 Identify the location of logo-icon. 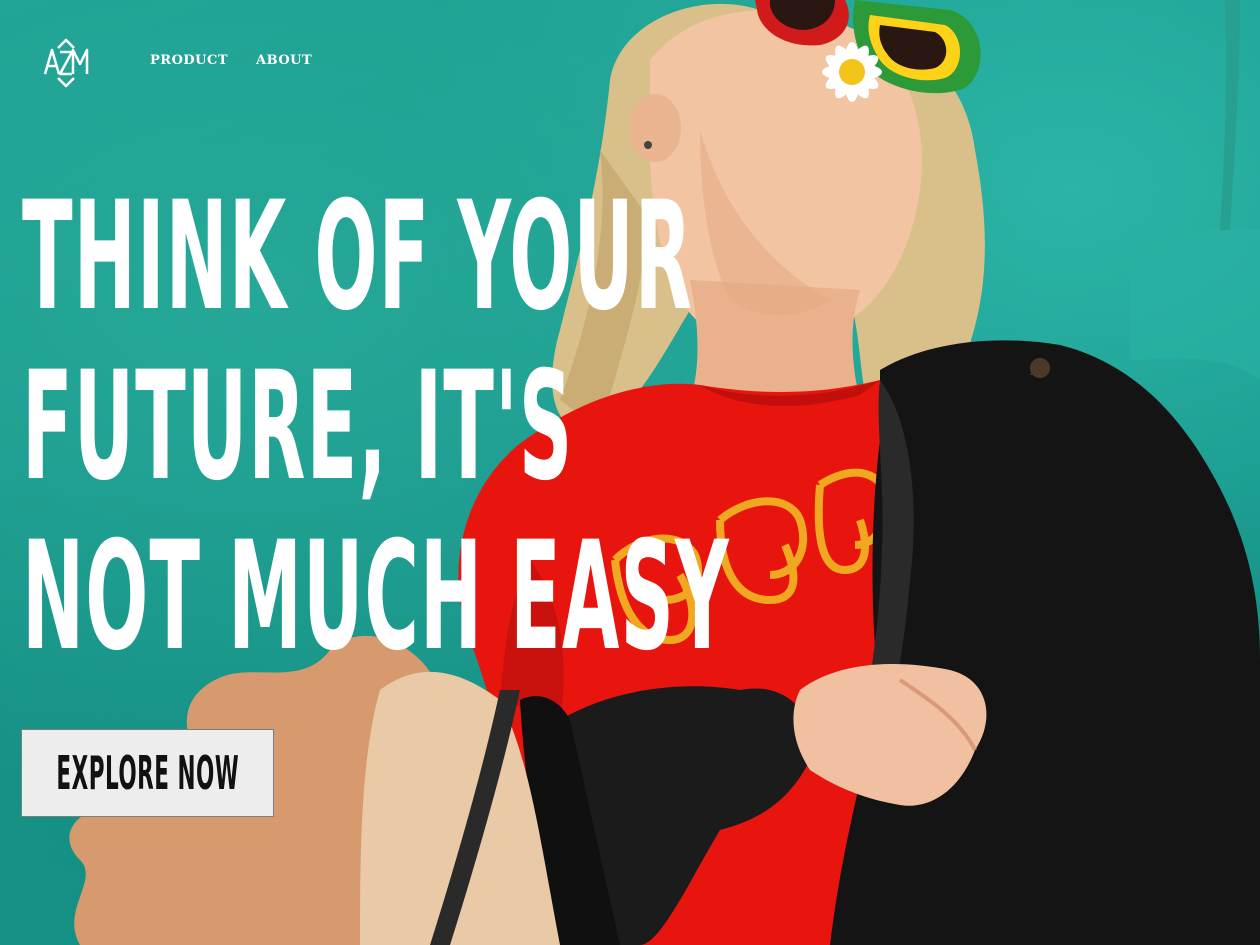
(66, 63).